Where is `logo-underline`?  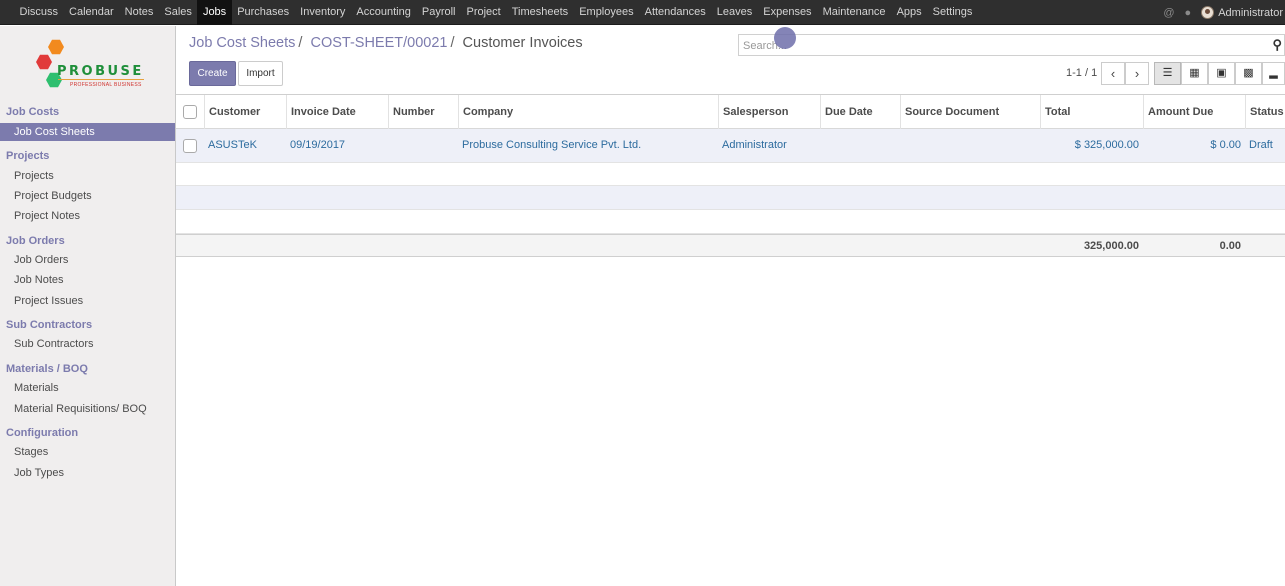
logo-underline is located at coordinates (101, 79).